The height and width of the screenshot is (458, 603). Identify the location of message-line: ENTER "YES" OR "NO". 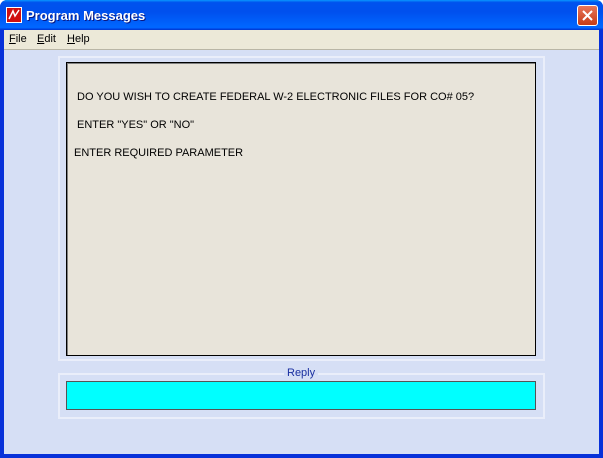
(136, 125).